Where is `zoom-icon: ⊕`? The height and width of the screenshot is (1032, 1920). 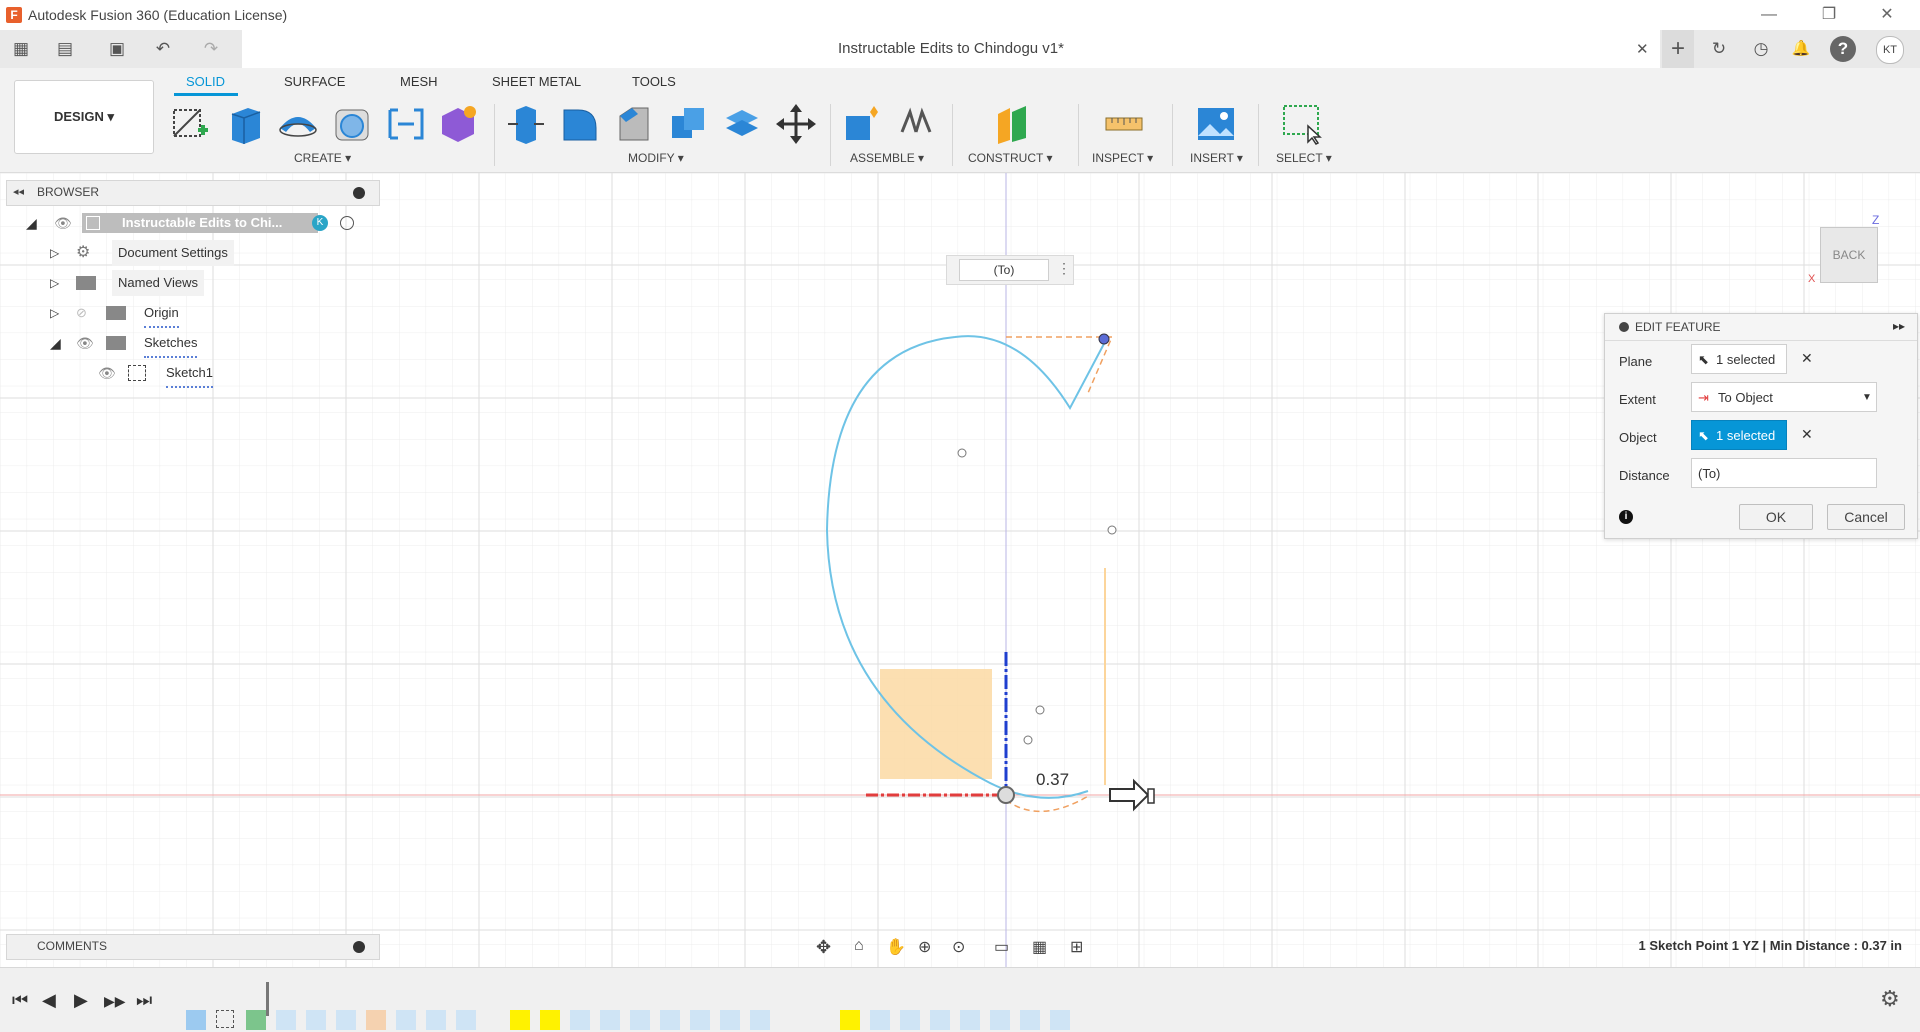
zoom-icon: ⊕ is located at coordinates (924, 947).